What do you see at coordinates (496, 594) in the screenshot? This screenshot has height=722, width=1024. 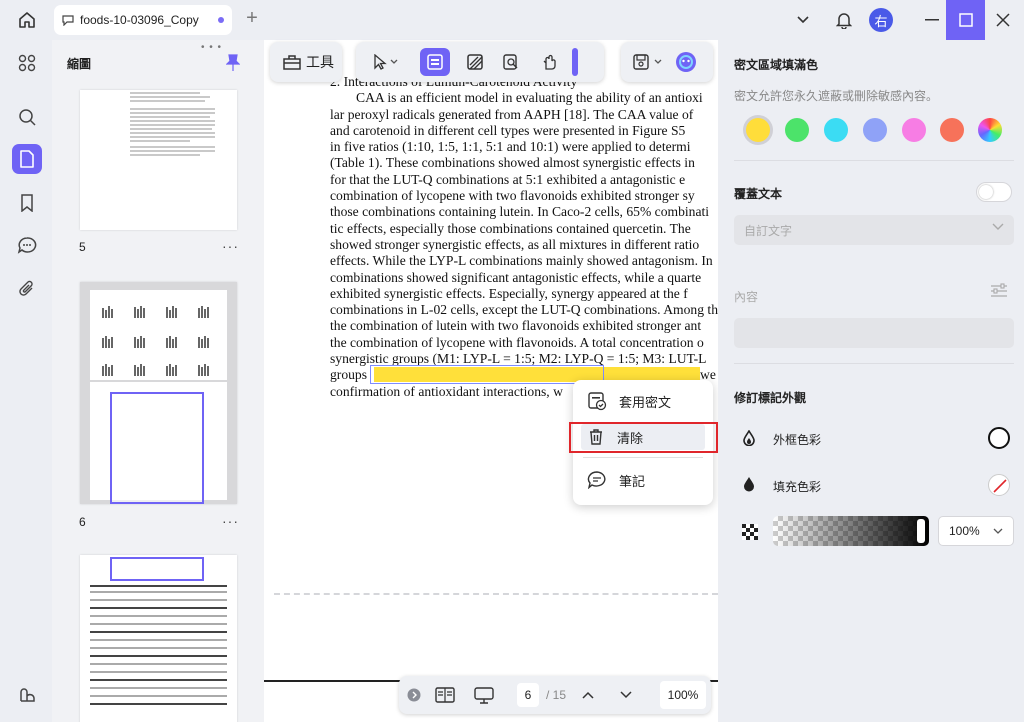 I see `page-break-divider` at bounding box center [496, 594].